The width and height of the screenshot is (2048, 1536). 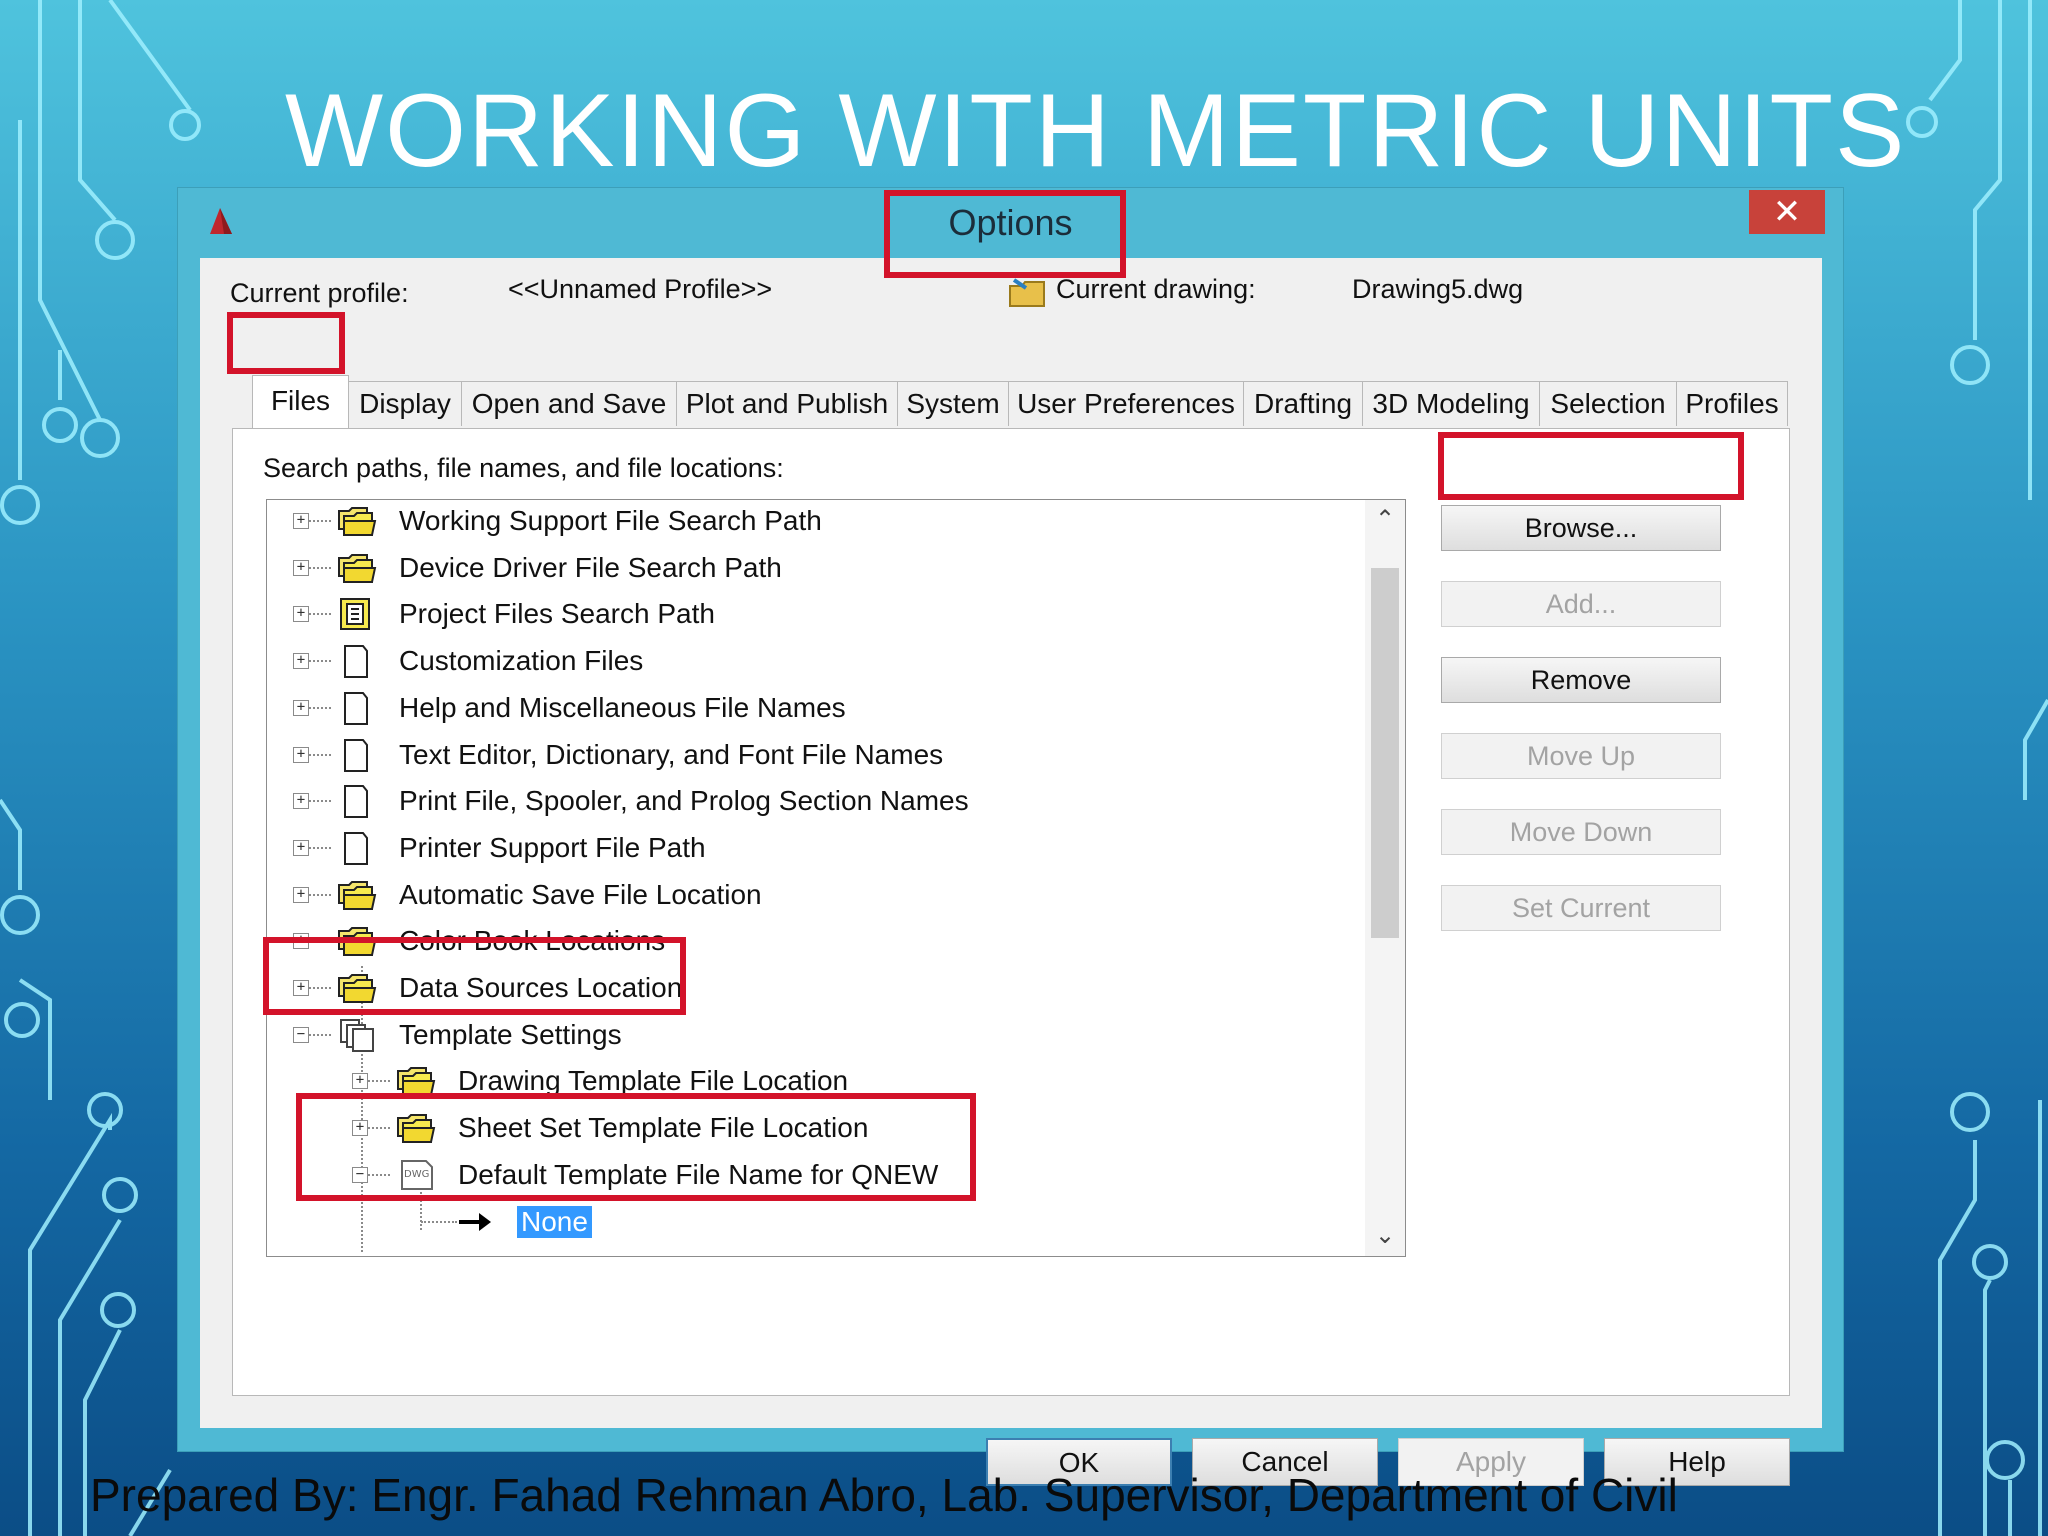 What do you see at coordinates (1438, 289) in the screenshot?
I see `current-drawing-value: Drawing5.dwg` at bounding box center [1438, 289].